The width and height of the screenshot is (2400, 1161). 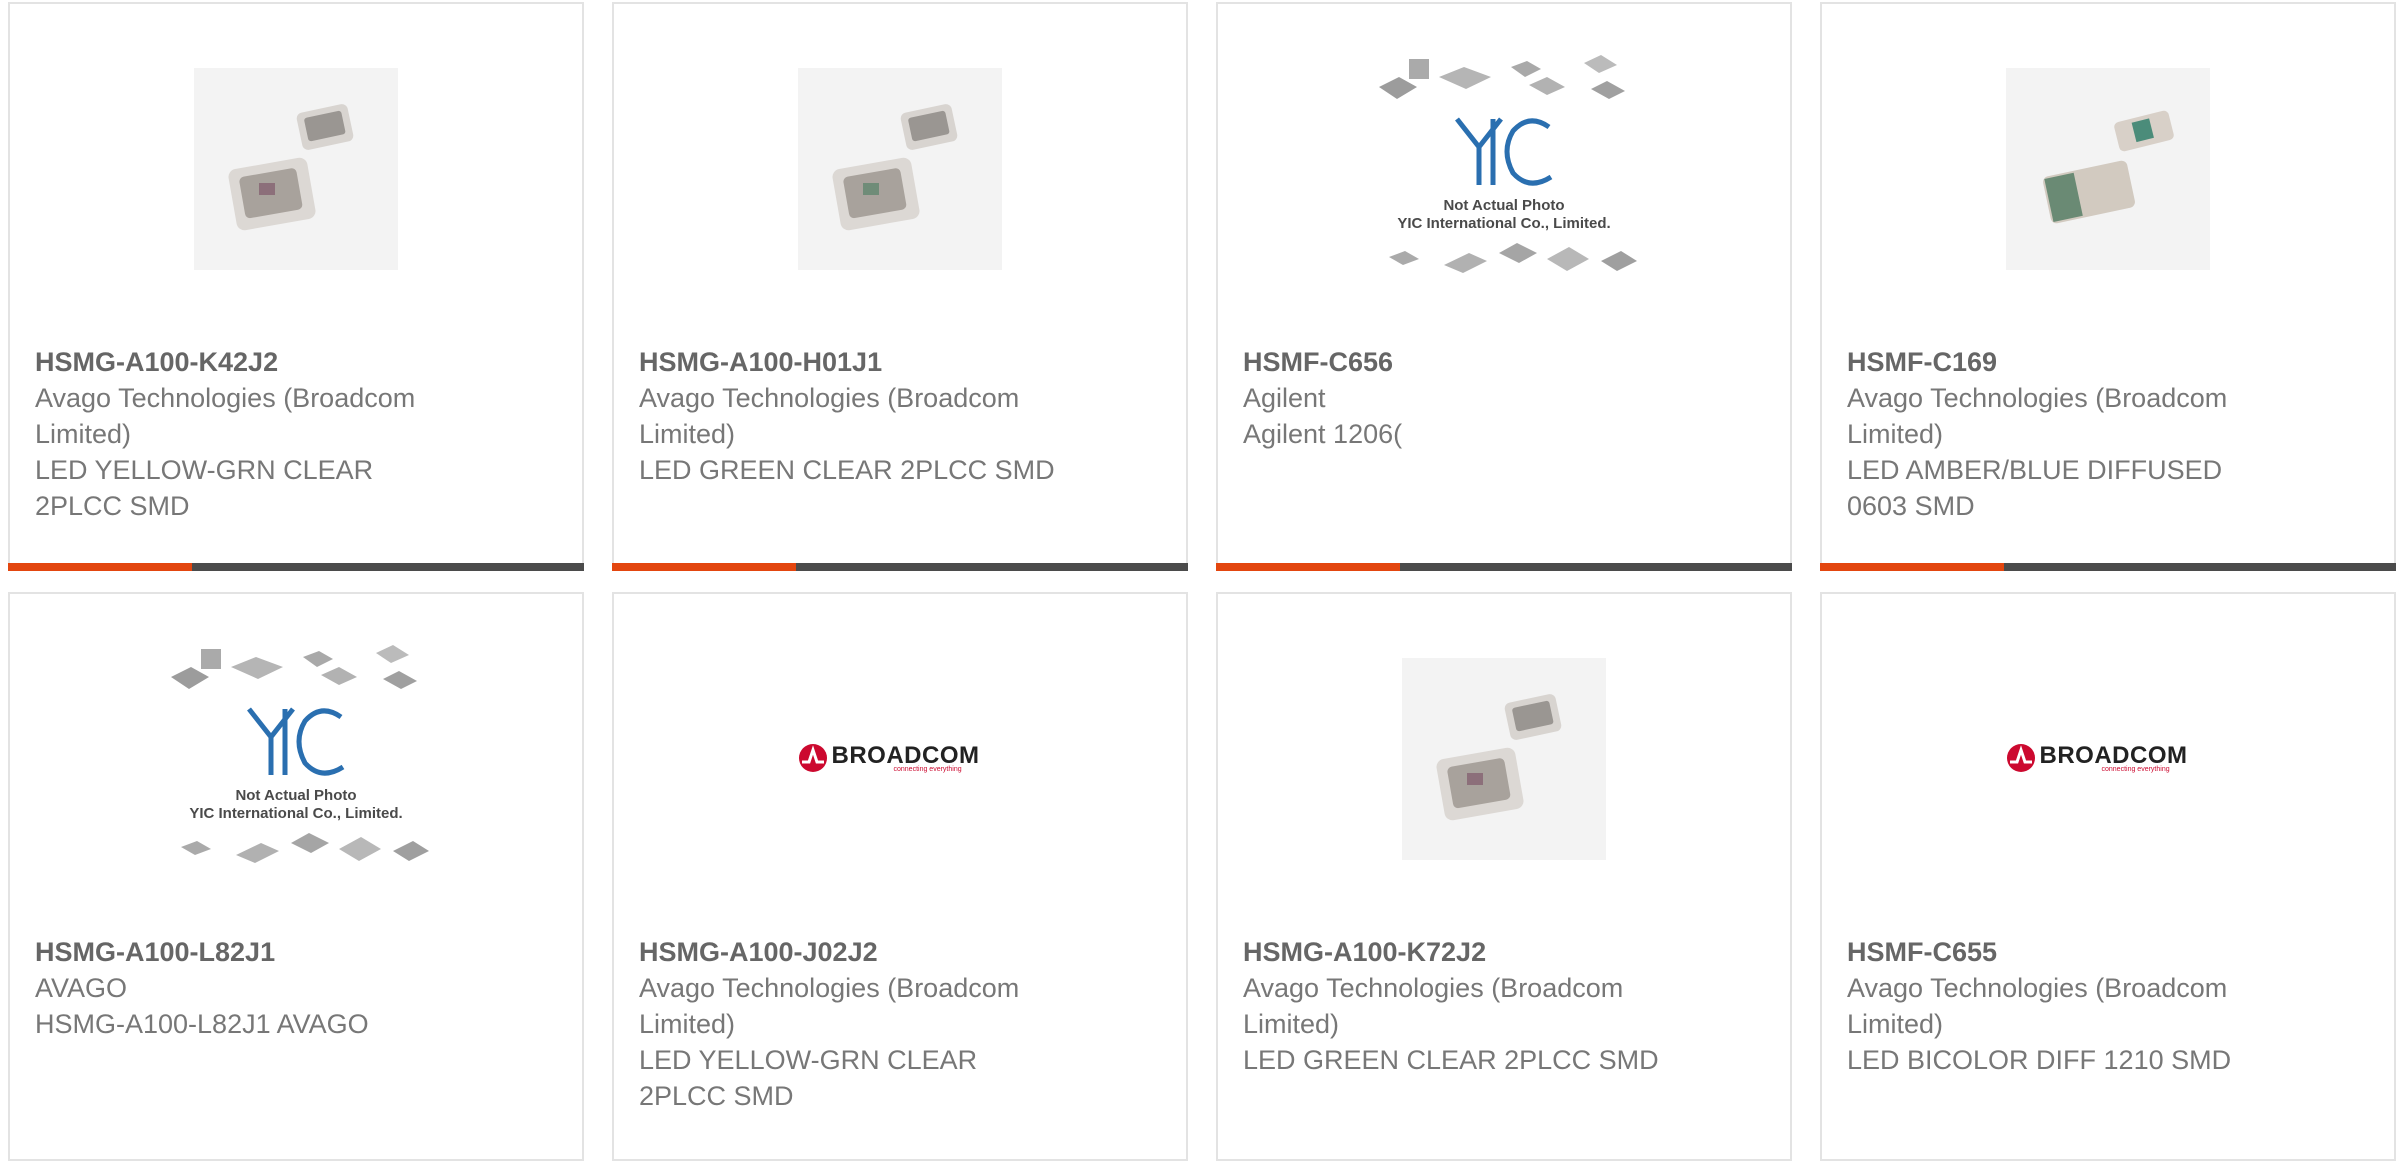 What do you see at coordinates (1458, 952) in the screenshot?
I see `part-number: HSMG-A100-K72J2` at bounding box center [1458, 952].